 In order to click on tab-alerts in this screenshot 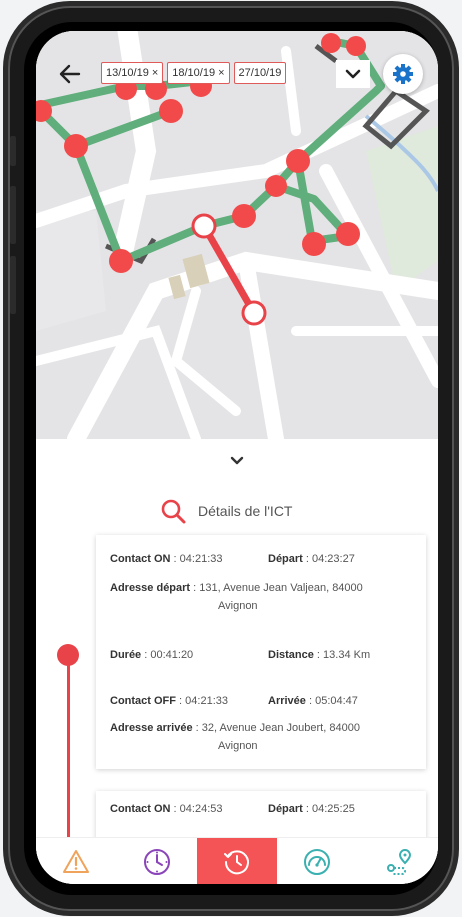, I will do `click(76, 861)`.